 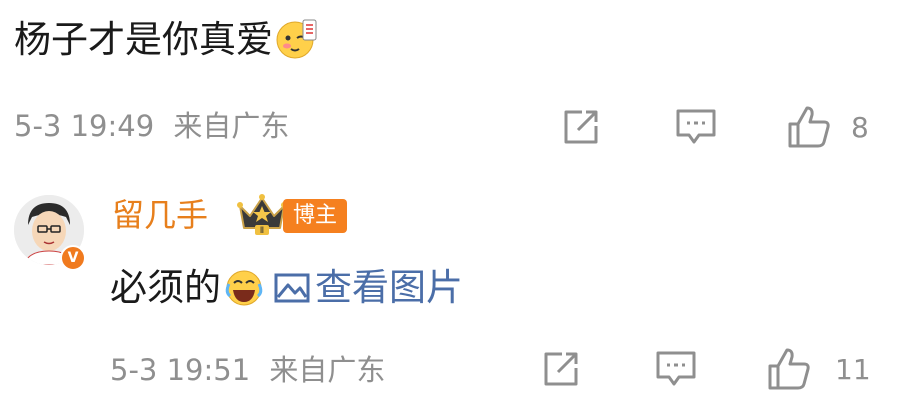 I want to click on timestamp: 5-3 19:49, so click(x=84, y=126).